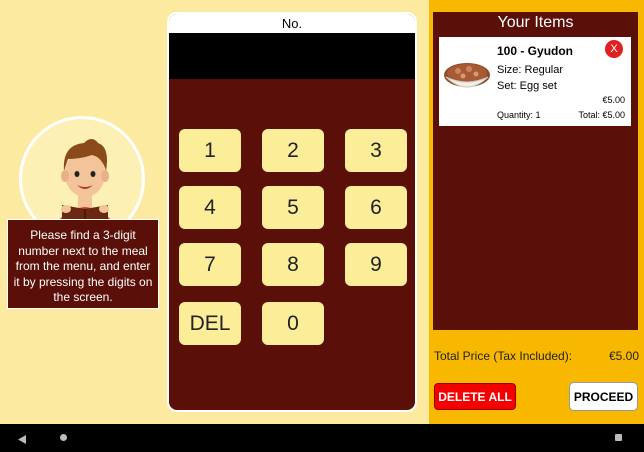  What do you see at coordinates (210, 150) in the screenshot?
I see `key-1: 1` at bounding box center [210, 150].